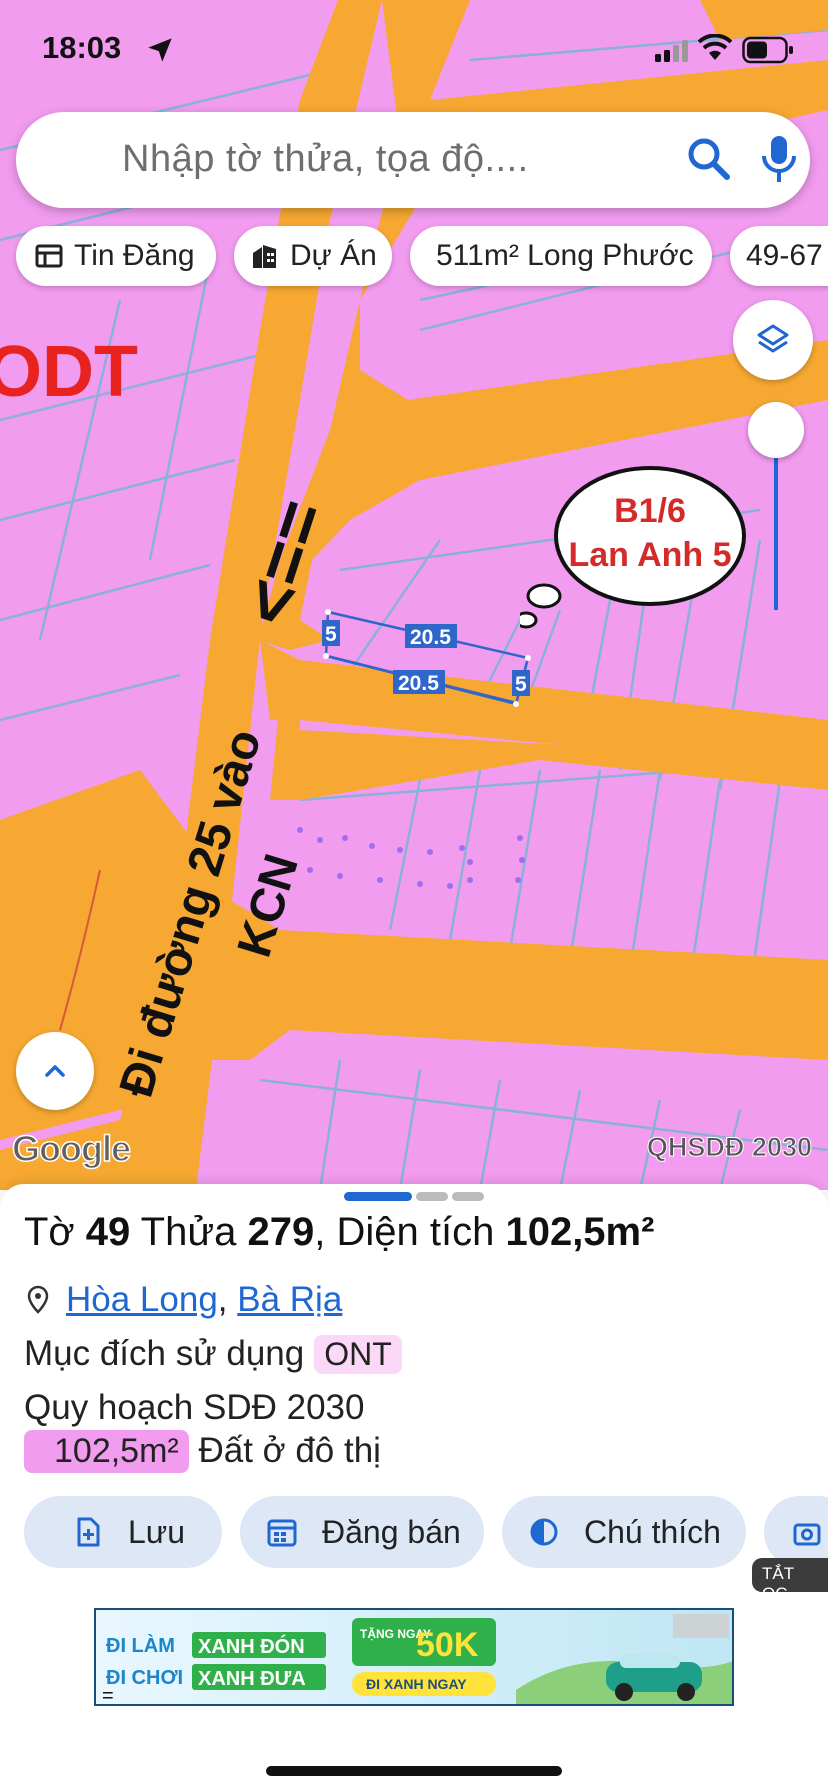  Describe the element at coordinates (108, 1232) in the screenshot. I see `sheet-number: 49` at that location.